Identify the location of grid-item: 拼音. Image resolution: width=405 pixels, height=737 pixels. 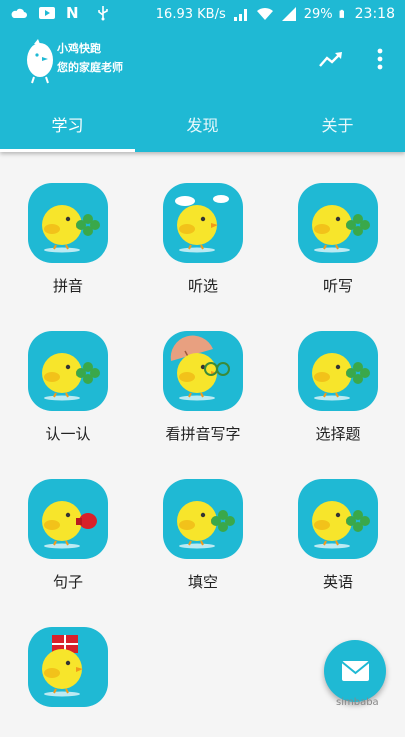
(68, 224).